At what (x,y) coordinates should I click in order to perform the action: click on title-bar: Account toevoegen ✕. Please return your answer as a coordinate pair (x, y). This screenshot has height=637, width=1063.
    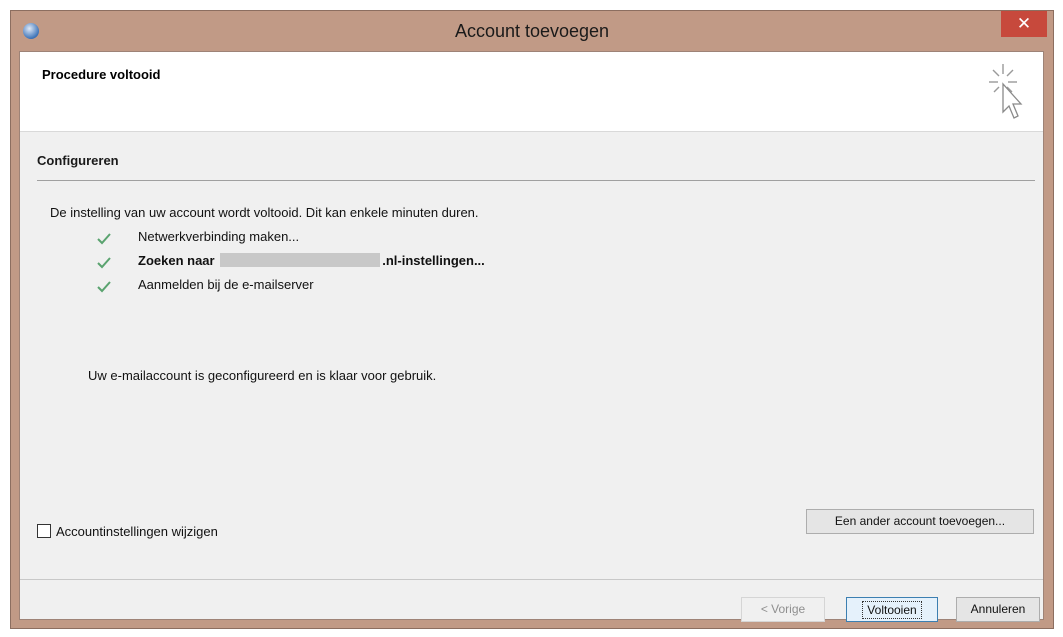
    Looking at the image, I should click on (532, 31).